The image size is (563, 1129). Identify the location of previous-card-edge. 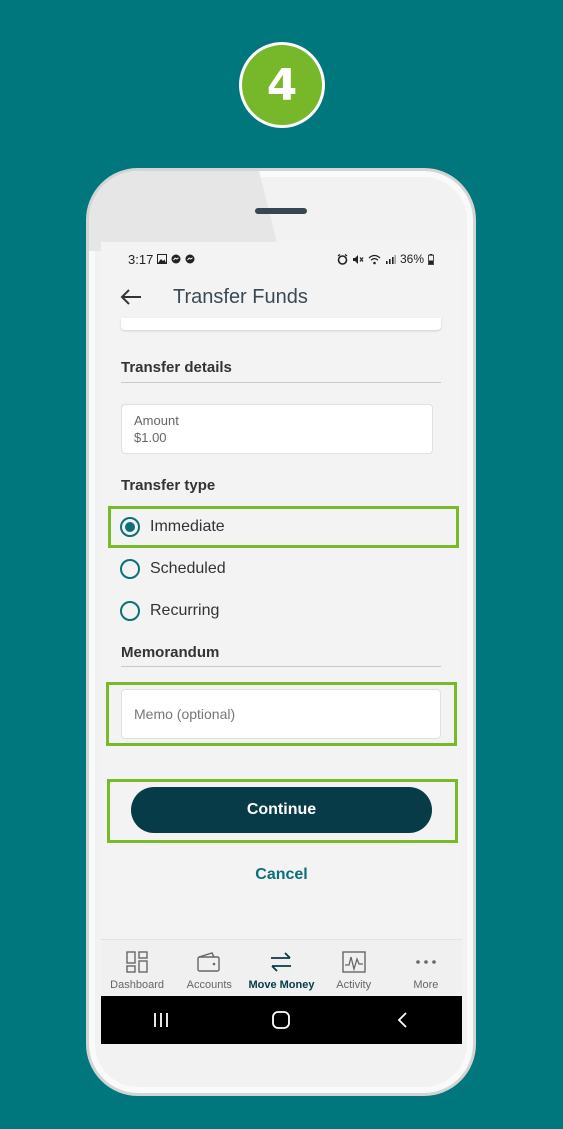
(281, 324).